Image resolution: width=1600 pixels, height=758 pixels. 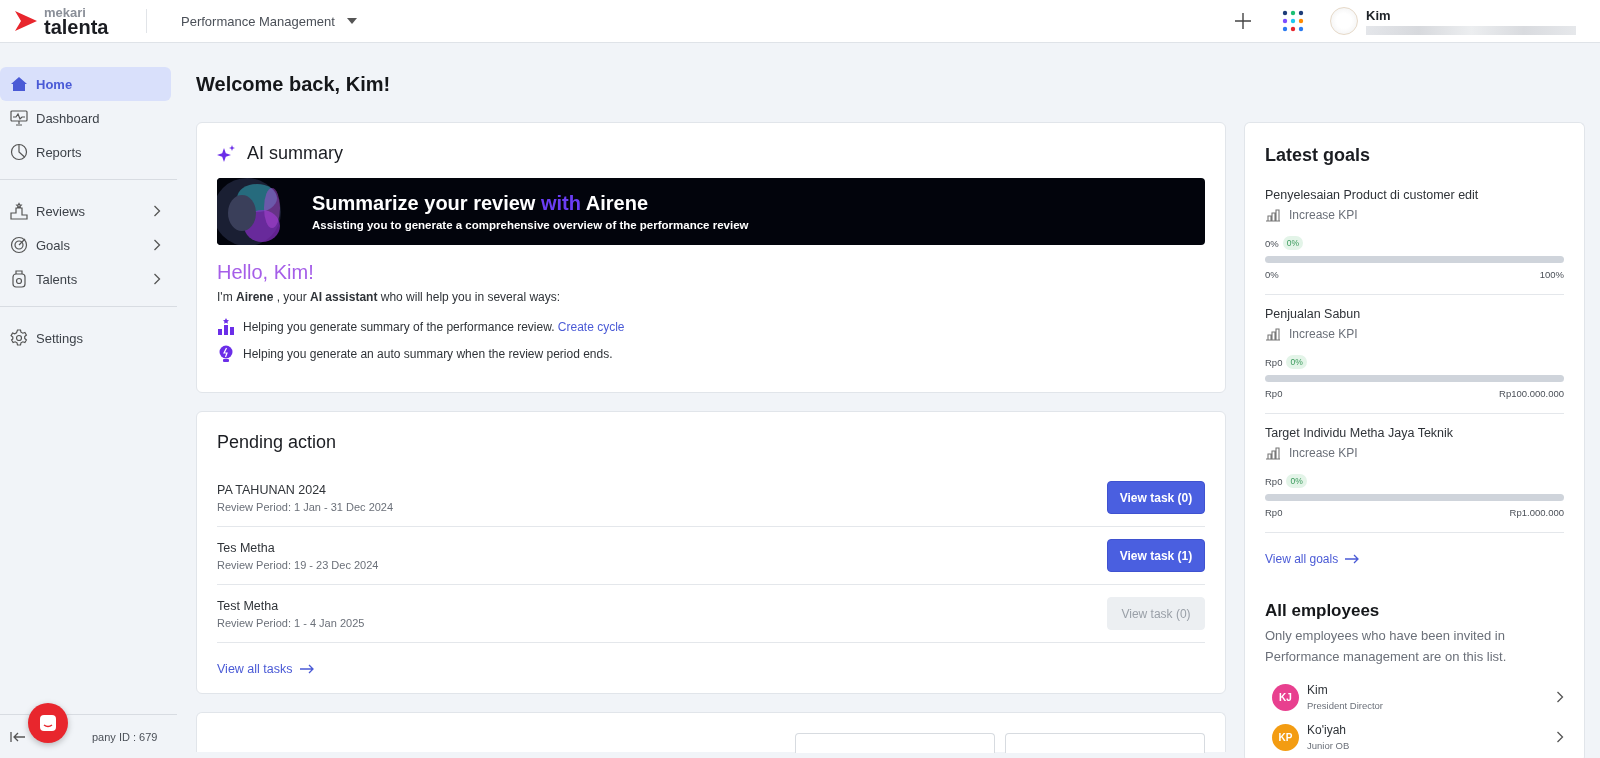 What do you see at coordinates (428, 354) in the screenshot?
I see `feature-text: Helping you generate an auto summary when the review period ends.` at bounding box center [428, 354].